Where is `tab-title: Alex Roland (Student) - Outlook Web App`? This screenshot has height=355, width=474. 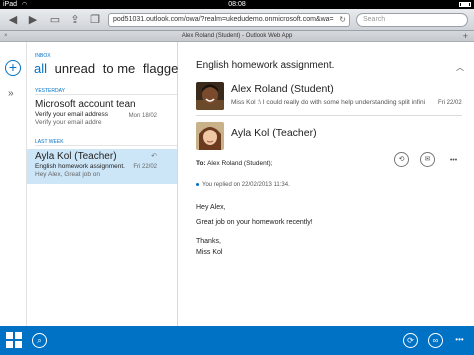 tab-title: Alex Roland (Student) - Outlook Web App is located at coordinates (237, 36).